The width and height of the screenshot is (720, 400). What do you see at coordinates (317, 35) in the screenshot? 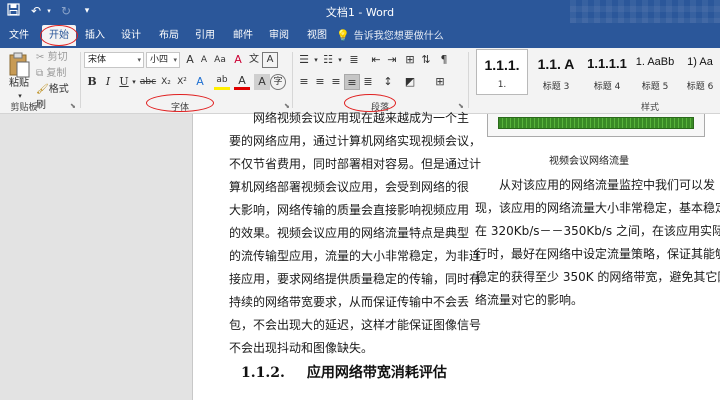
I see `tab-view: 视图` at bounding box center [317, 35].